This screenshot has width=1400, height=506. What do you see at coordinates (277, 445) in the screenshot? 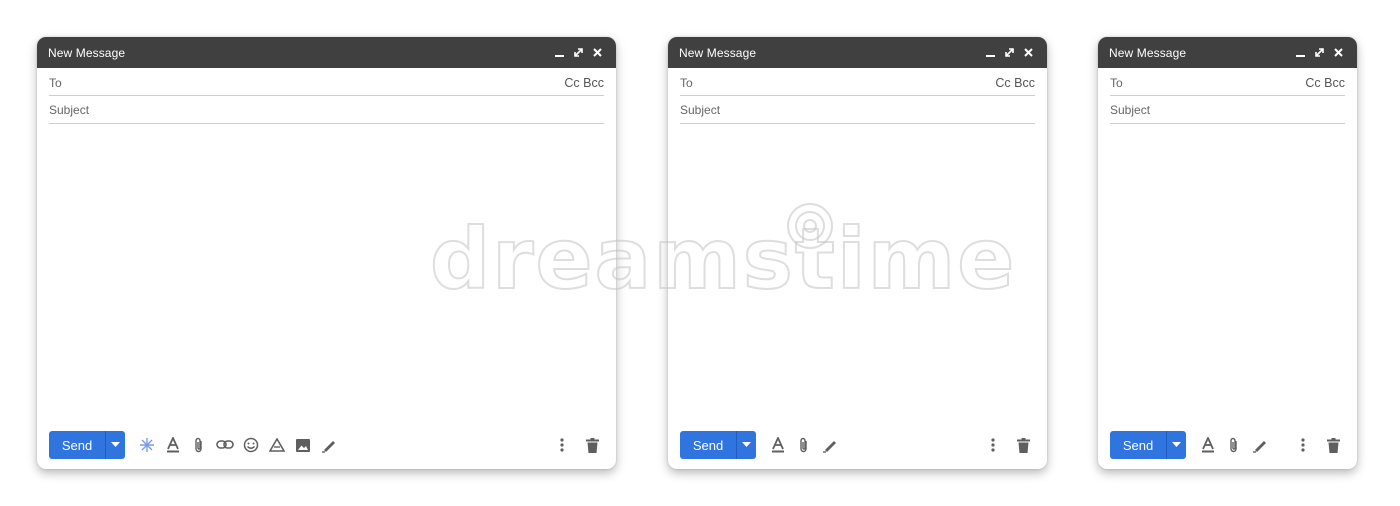
I see `drive-icon` at bounding box center [277, 445].